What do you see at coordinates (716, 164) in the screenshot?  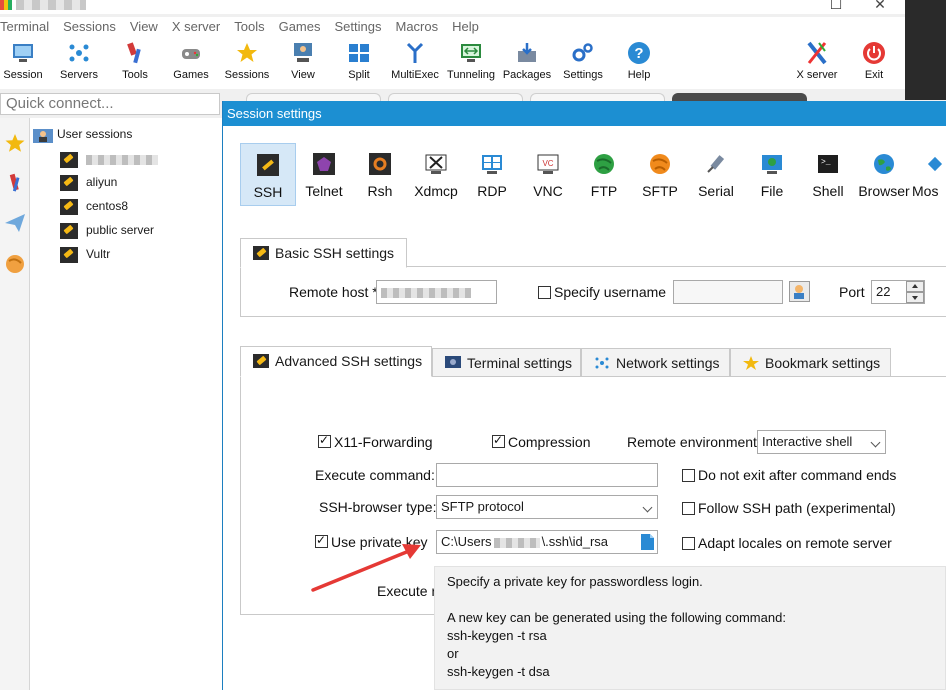 I see `serial-plug-icon` at bounding box center [716, 164].